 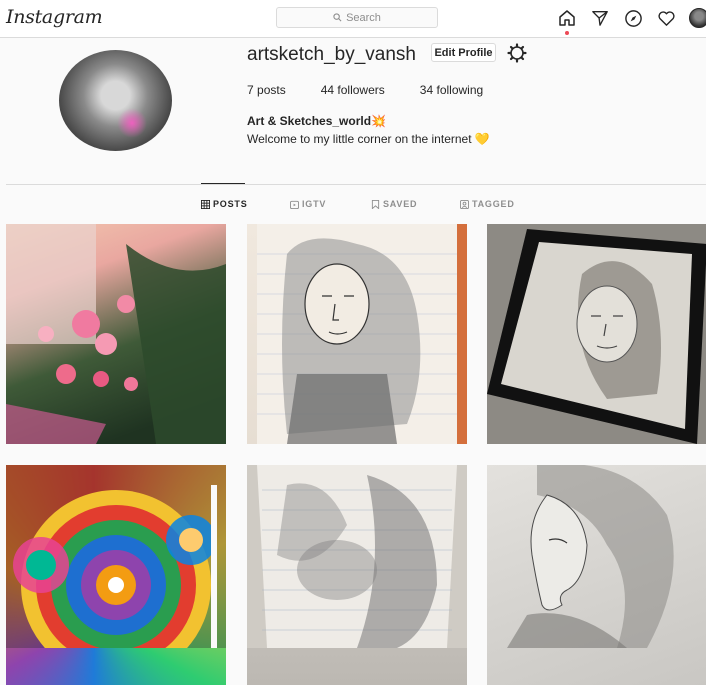 I want to click on tab-tagged: TAGGED, so click(x=487, y=204).